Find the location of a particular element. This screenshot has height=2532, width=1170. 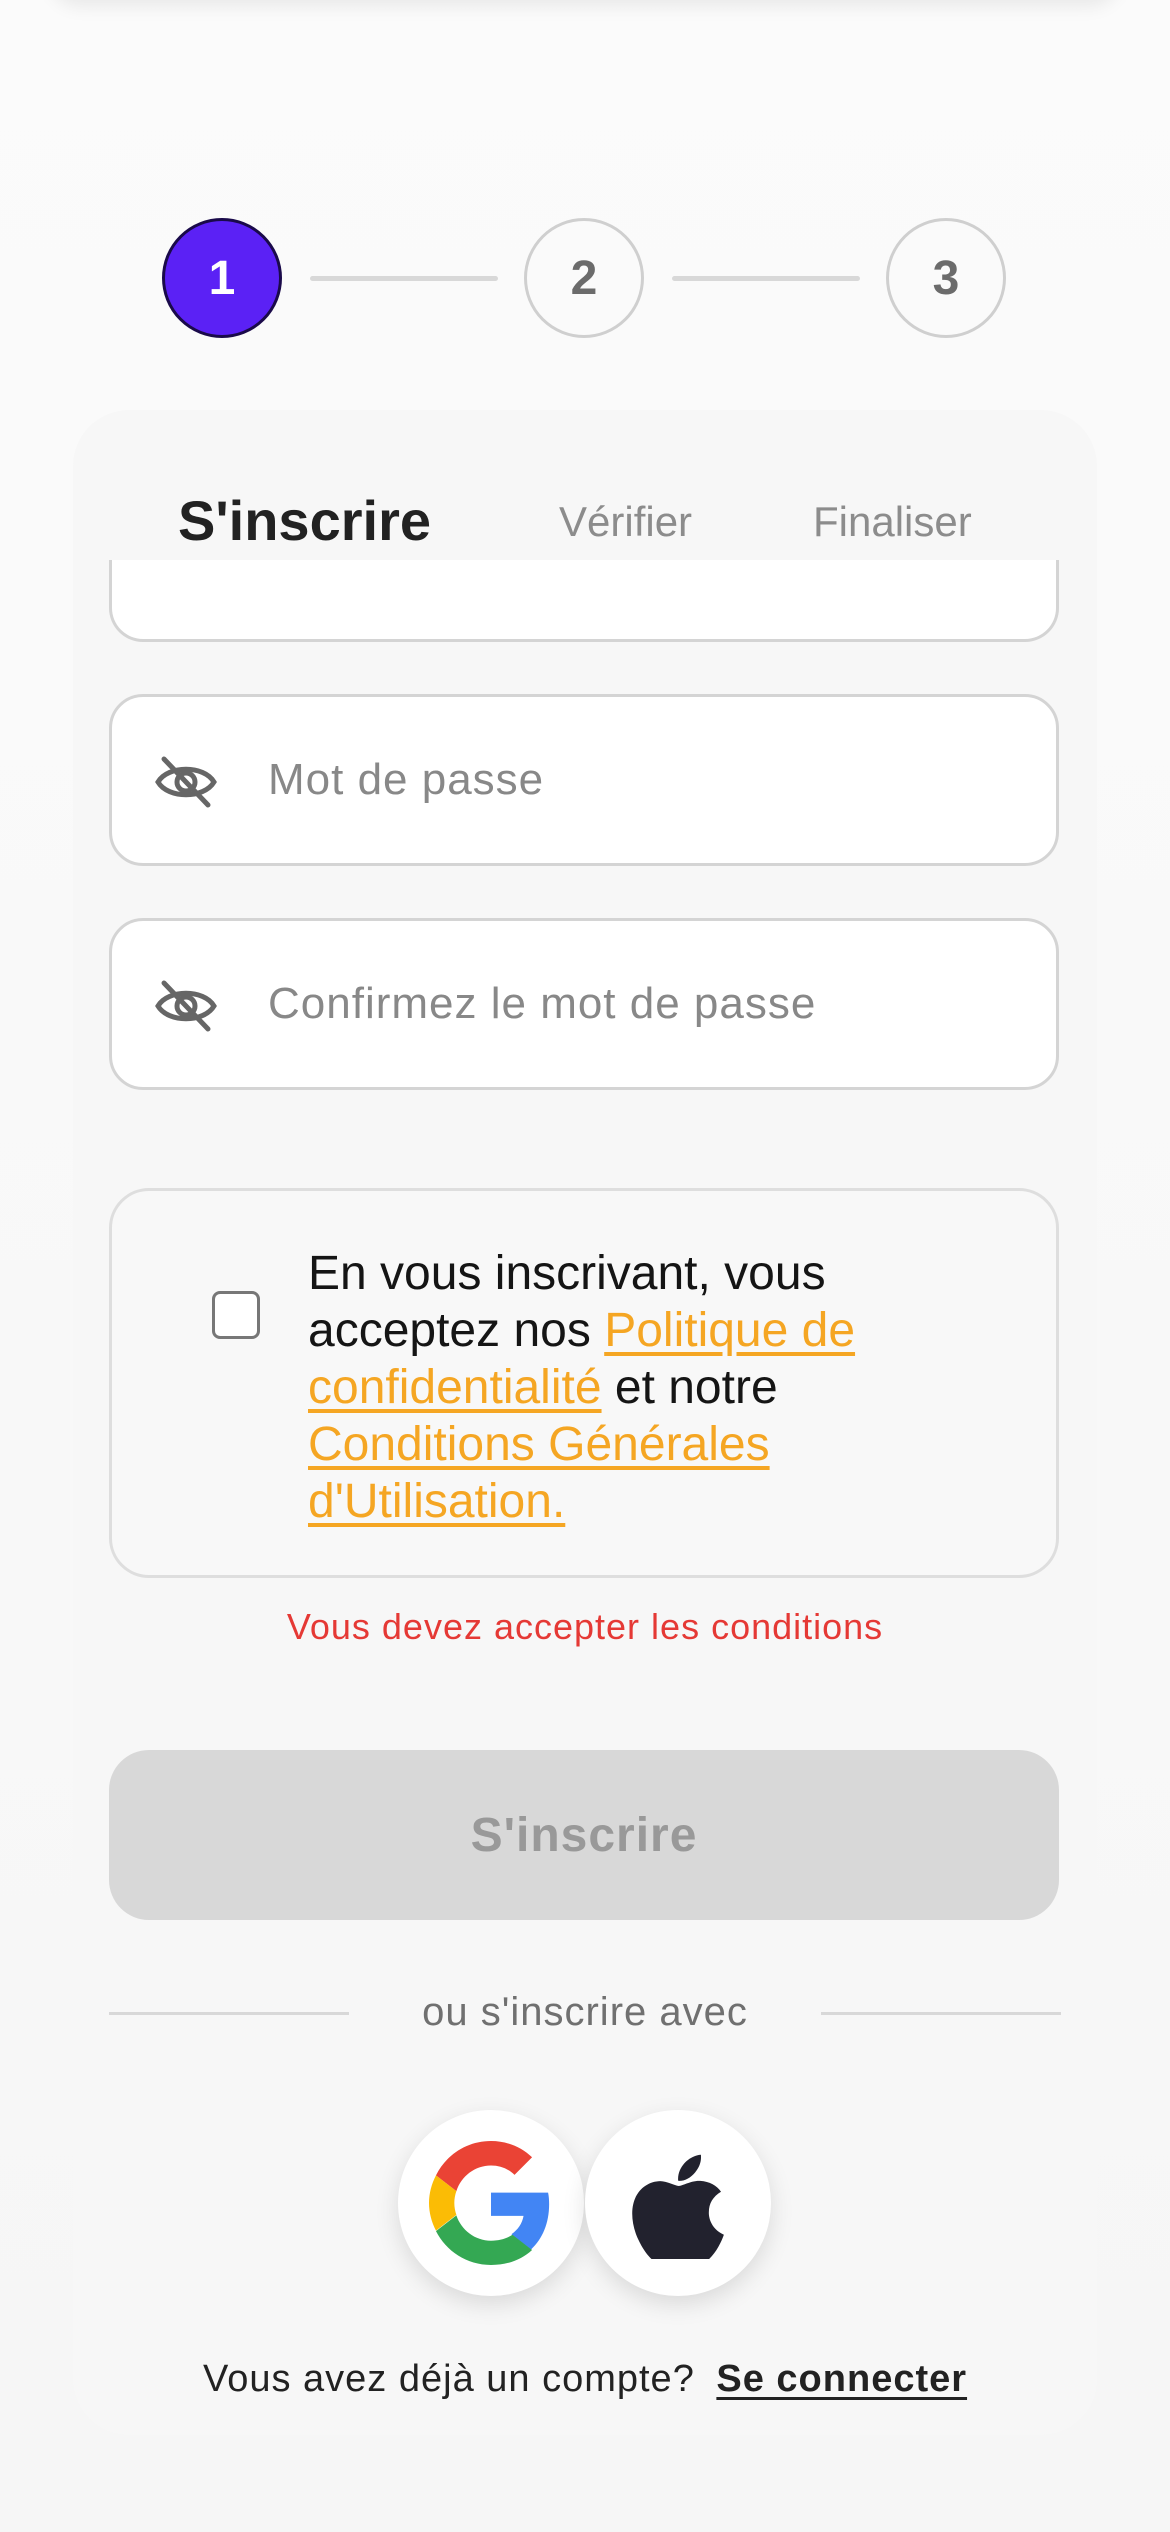

login-prompt: Vous avez déjà un compte? Se connecter is located at coordinates (585, 2379).